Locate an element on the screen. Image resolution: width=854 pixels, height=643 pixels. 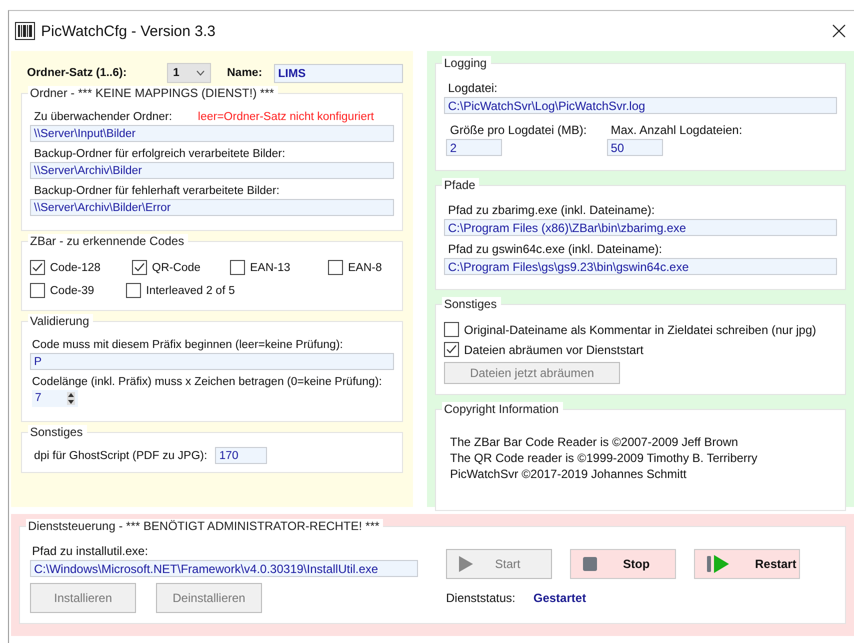
service-stop-button: Stop is located at coordinates (623, 564).